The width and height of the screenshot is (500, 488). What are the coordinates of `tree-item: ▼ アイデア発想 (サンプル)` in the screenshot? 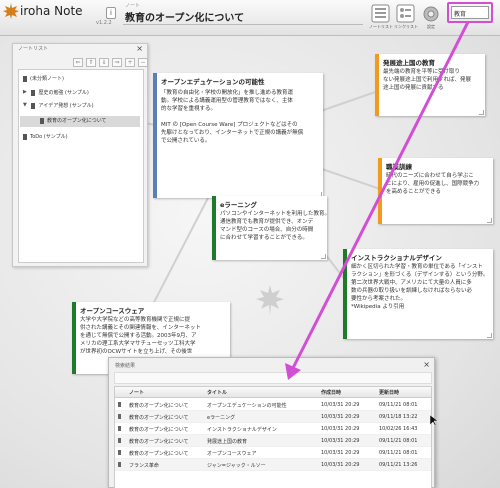 It's located at (58, 105).